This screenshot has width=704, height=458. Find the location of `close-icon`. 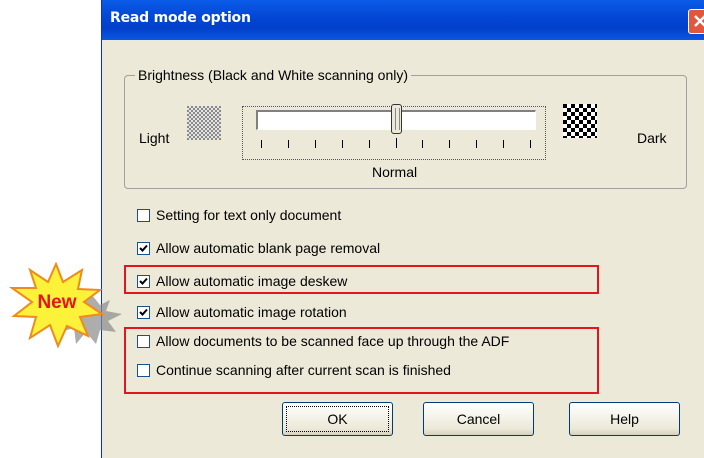

close-icon is located at coordinates (699, 21).